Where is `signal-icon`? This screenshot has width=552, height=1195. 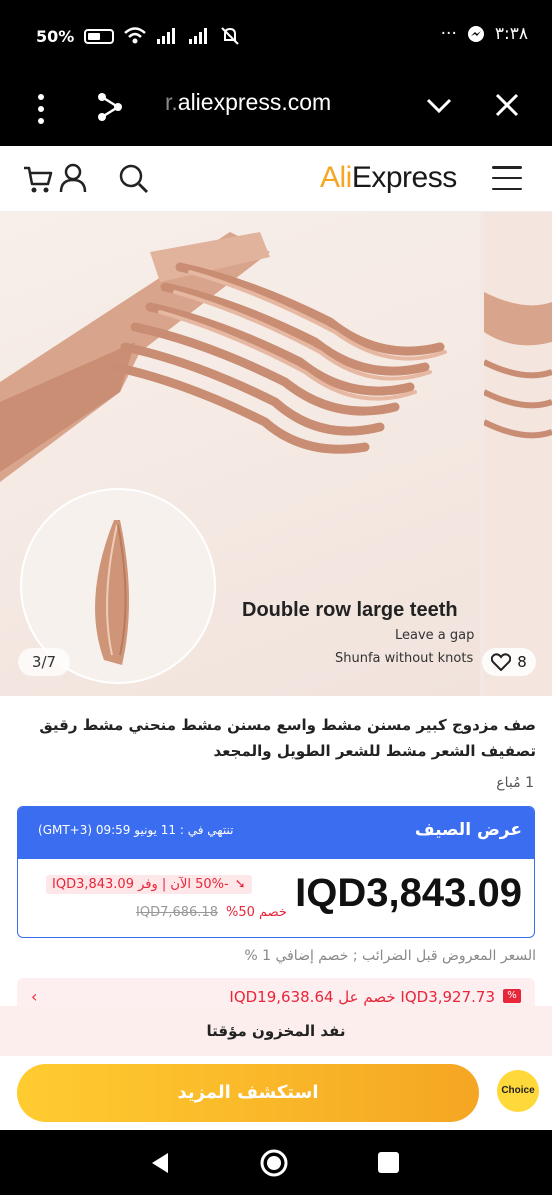 signal-icon is located at coordinates (166, 36).